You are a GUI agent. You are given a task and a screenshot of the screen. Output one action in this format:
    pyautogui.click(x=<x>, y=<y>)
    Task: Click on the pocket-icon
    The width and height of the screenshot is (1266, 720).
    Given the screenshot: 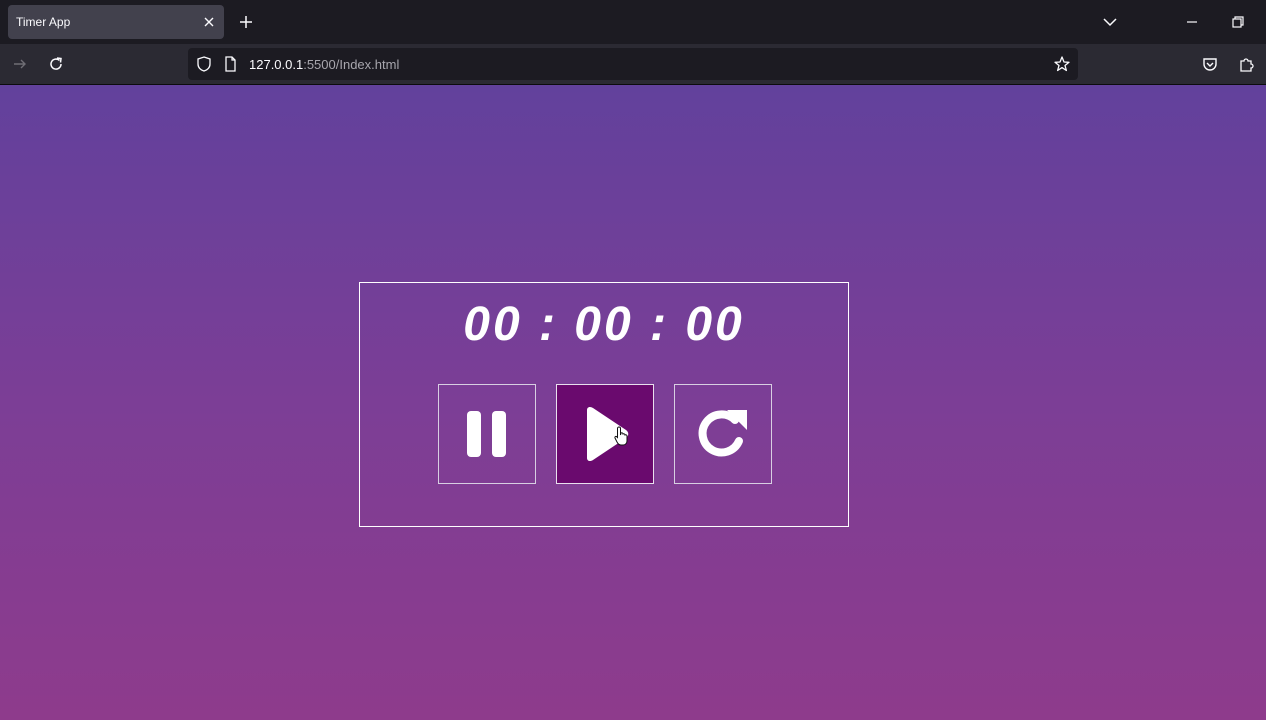 What is the action you would take?
    pyautogui.click(x=1210, y=64)
    